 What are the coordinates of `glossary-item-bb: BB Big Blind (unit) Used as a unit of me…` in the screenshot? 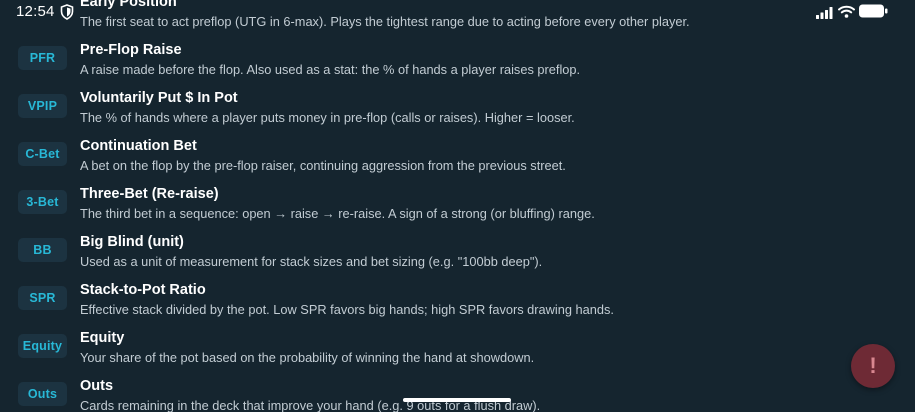 It's located at (457, 256).